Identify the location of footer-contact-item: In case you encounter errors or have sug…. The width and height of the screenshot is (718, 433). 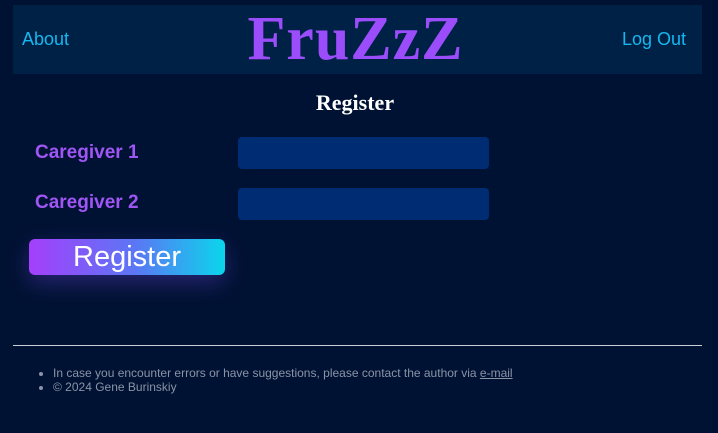
(283, 373).